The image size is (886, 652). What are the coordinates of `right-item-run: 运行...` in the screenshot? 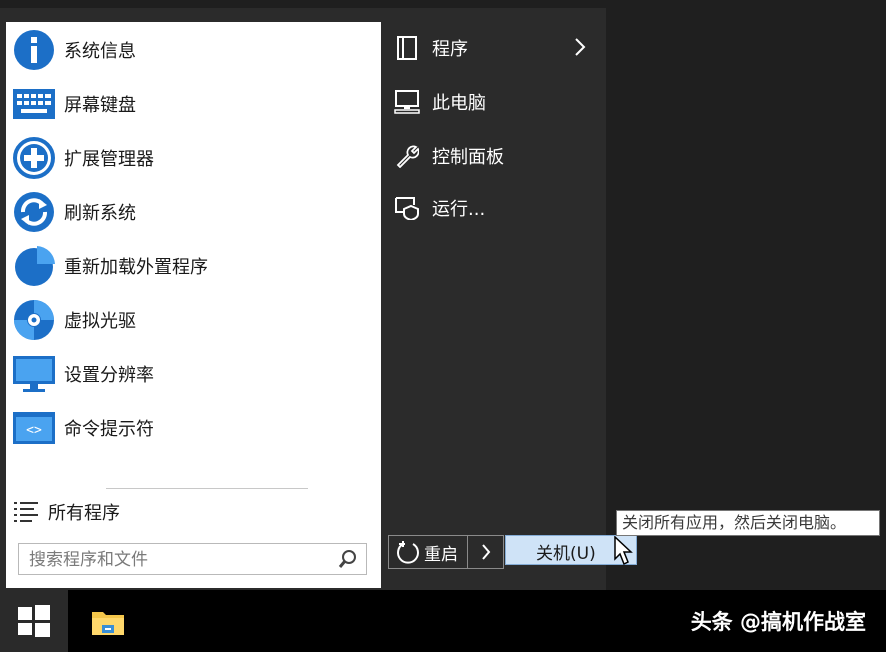 It's located at (495, 208).